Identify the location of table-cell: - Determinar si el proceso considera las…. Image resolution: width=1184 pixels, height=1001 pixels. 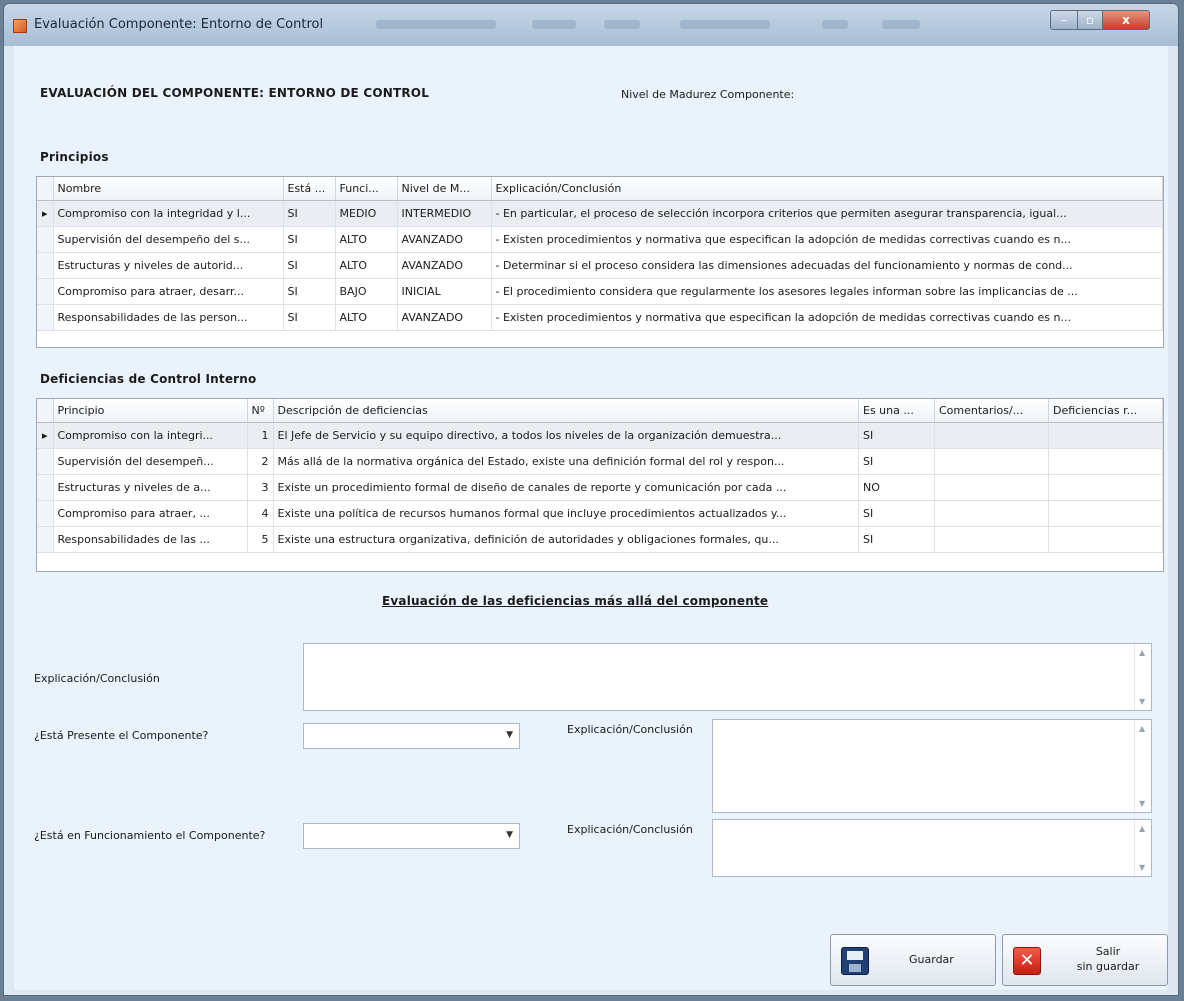
(827, 265).